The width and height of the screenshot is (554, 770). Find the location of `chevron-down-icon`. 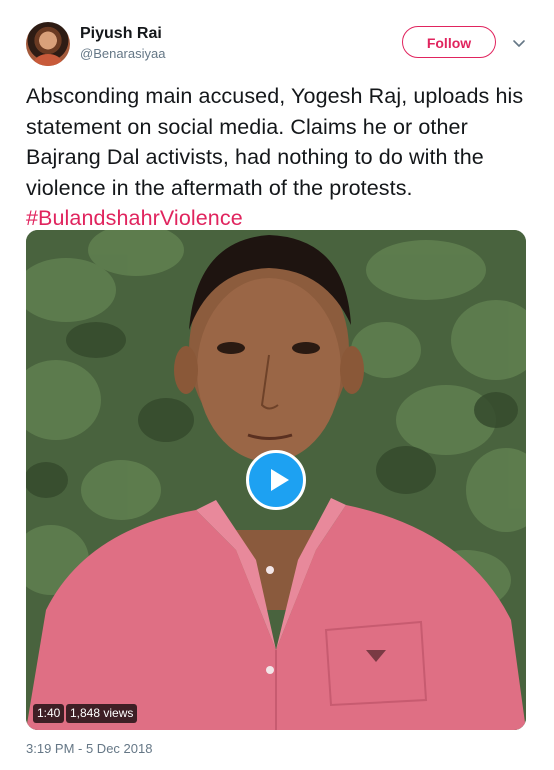

chevron-down-icon is located at coordinates (519, 43).